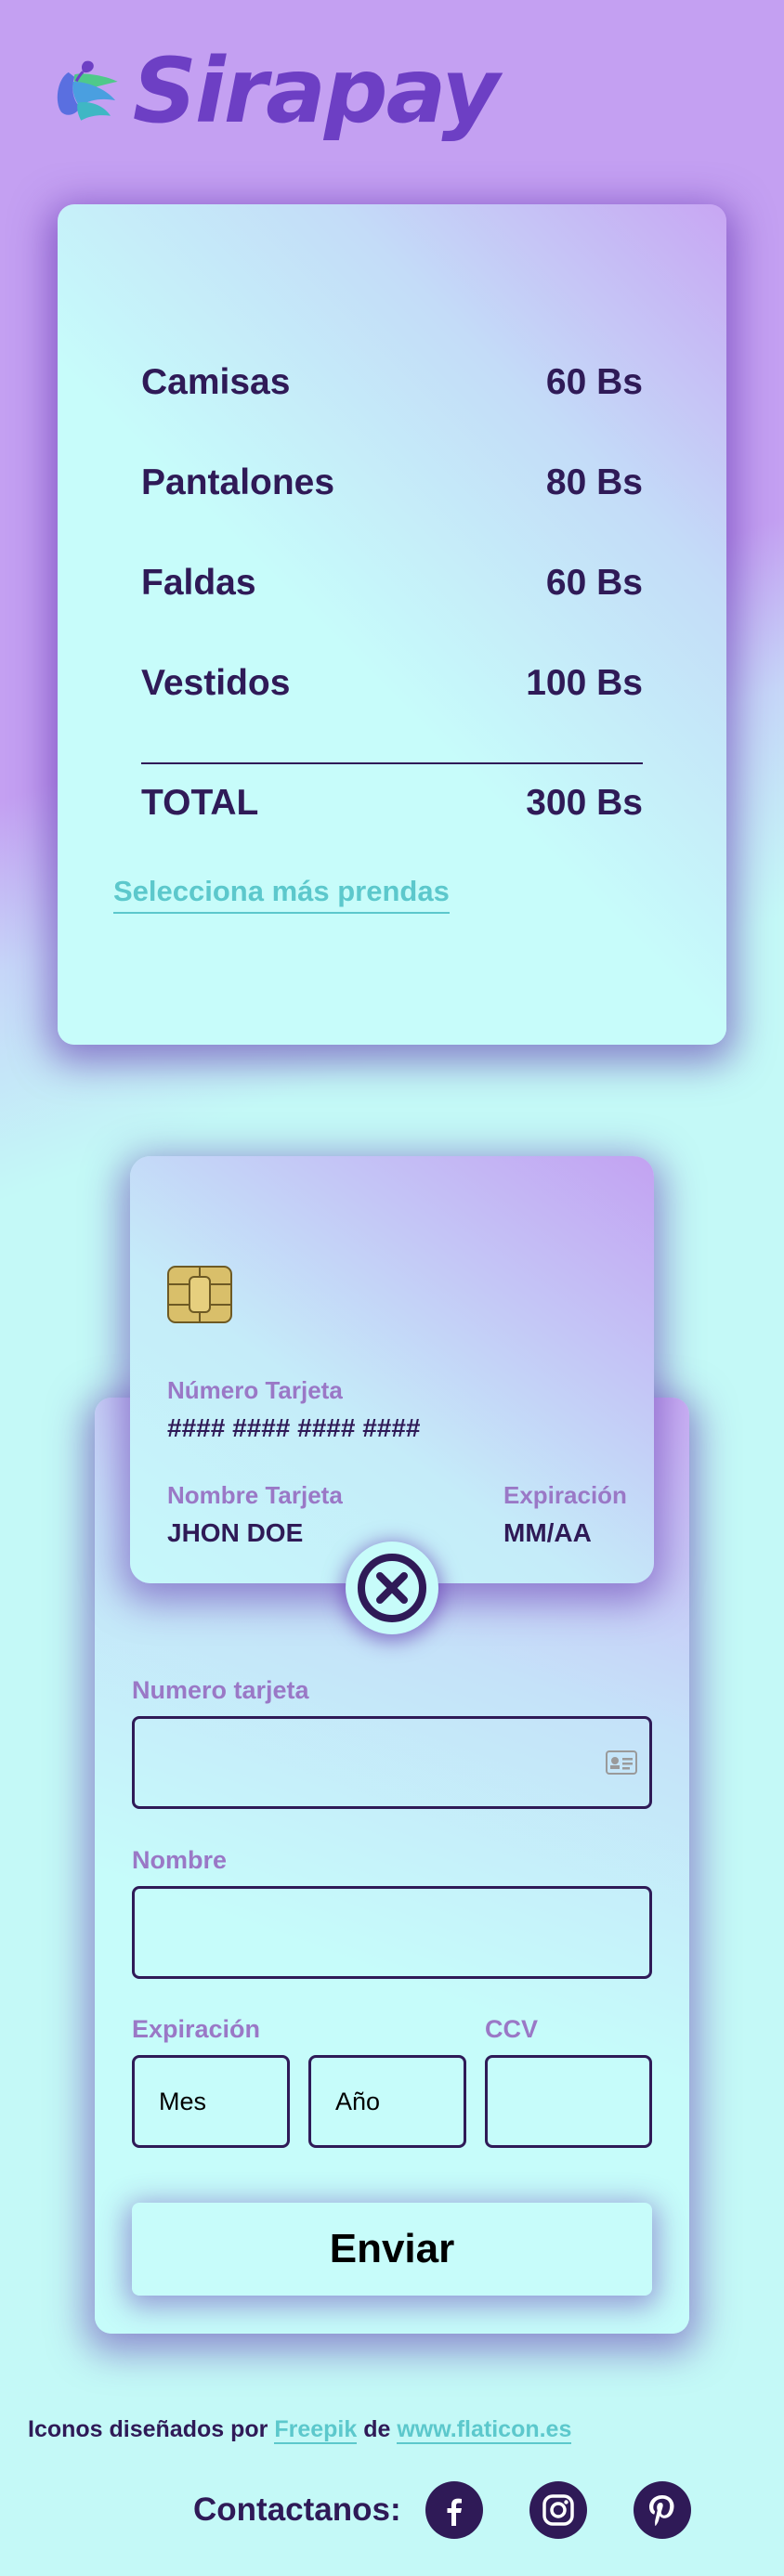 This screenshot has width=784, height=2576. What do you see at coordinates (235, 1532) in the screenshot?
I see `card-name-display: JHON DOE` at bounding box center [235, 1532].